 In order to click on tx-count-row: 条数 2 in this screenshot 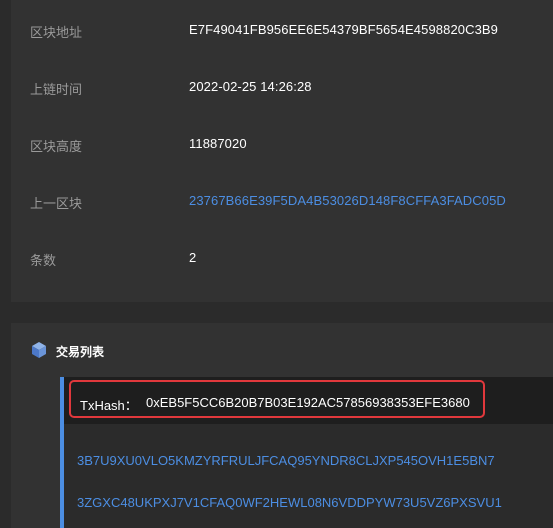, I will do `click(282, 258)`.